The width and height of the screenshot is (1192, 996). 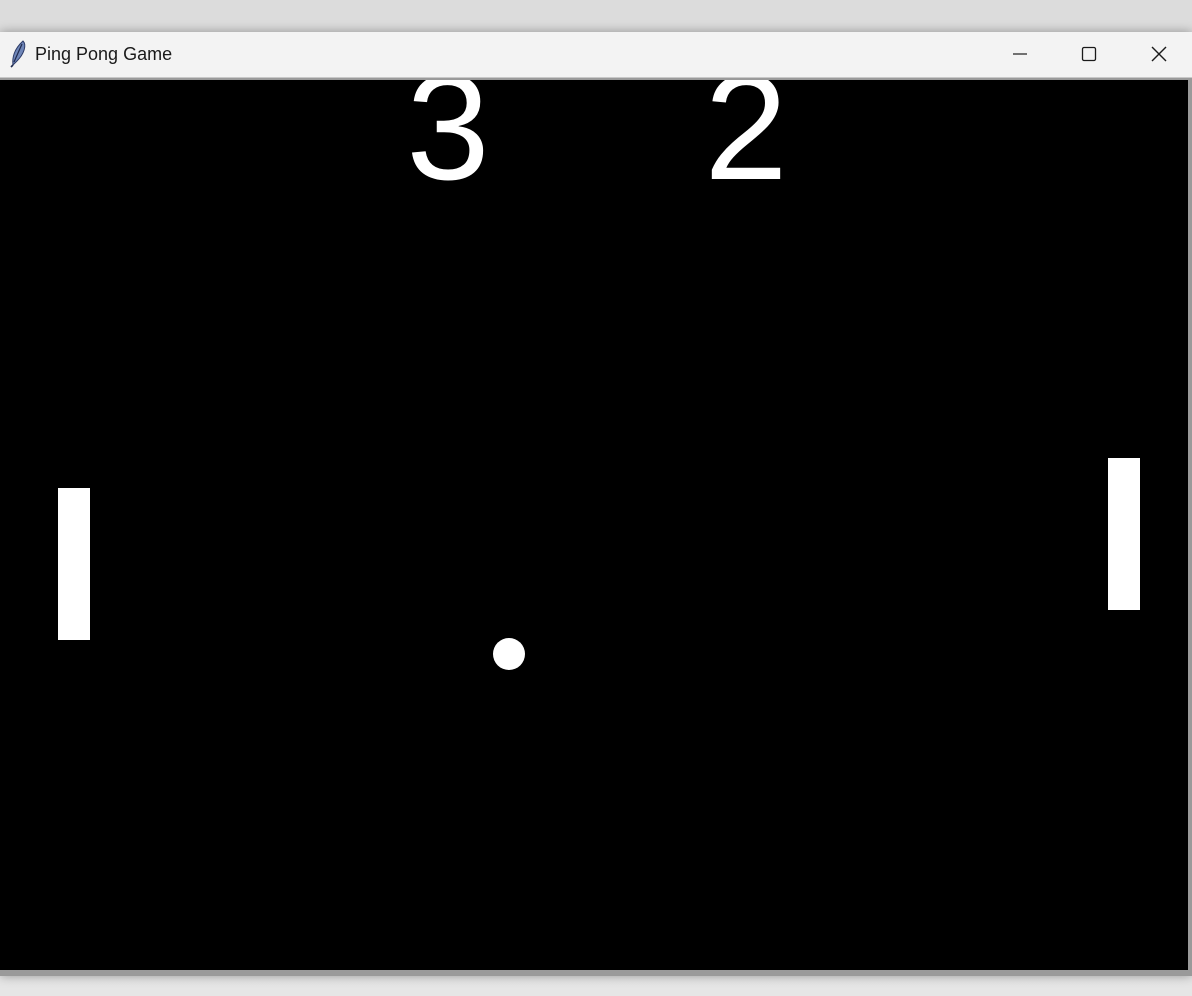 I want to click on left-paddle, so click(x=74, y=564).